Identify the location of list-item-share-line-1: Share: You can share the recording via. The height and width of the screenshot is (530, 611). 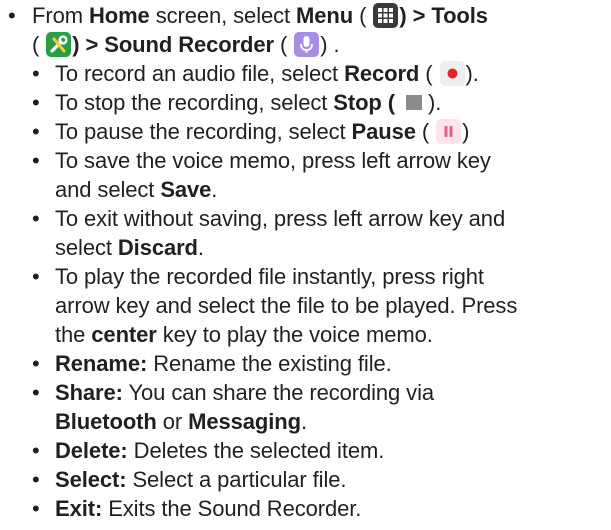
(245, 392).